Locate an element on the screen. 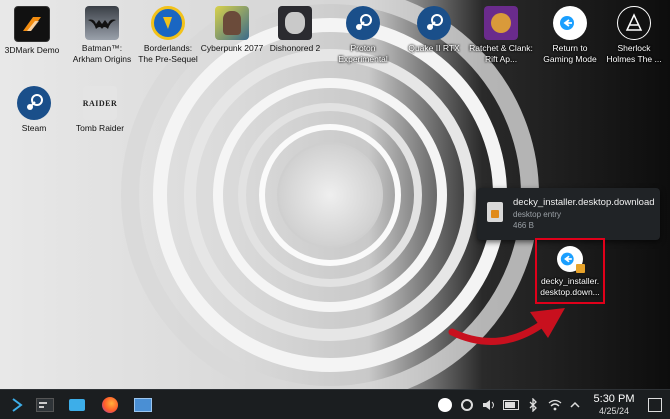 Image resolution: width=670 pixels, height=419 pixels. borderlands-icon is located at coordinates (168, 23).